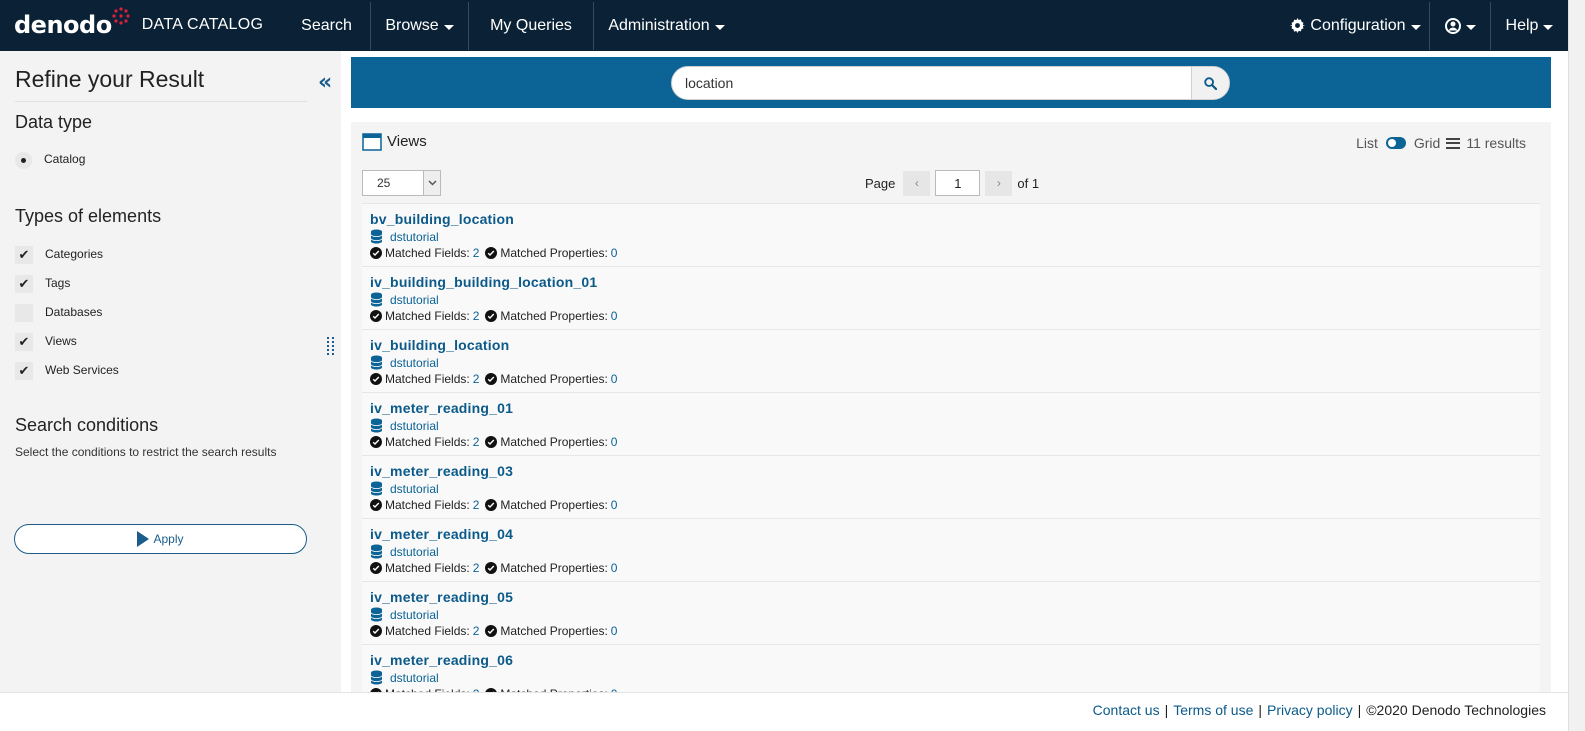 Image resolution: width=1585 pixels, height=731 pixels. What do you see at coordinates (23, 160) in the screenshot?
I see `radio-button` at bounding box center [23, 160].